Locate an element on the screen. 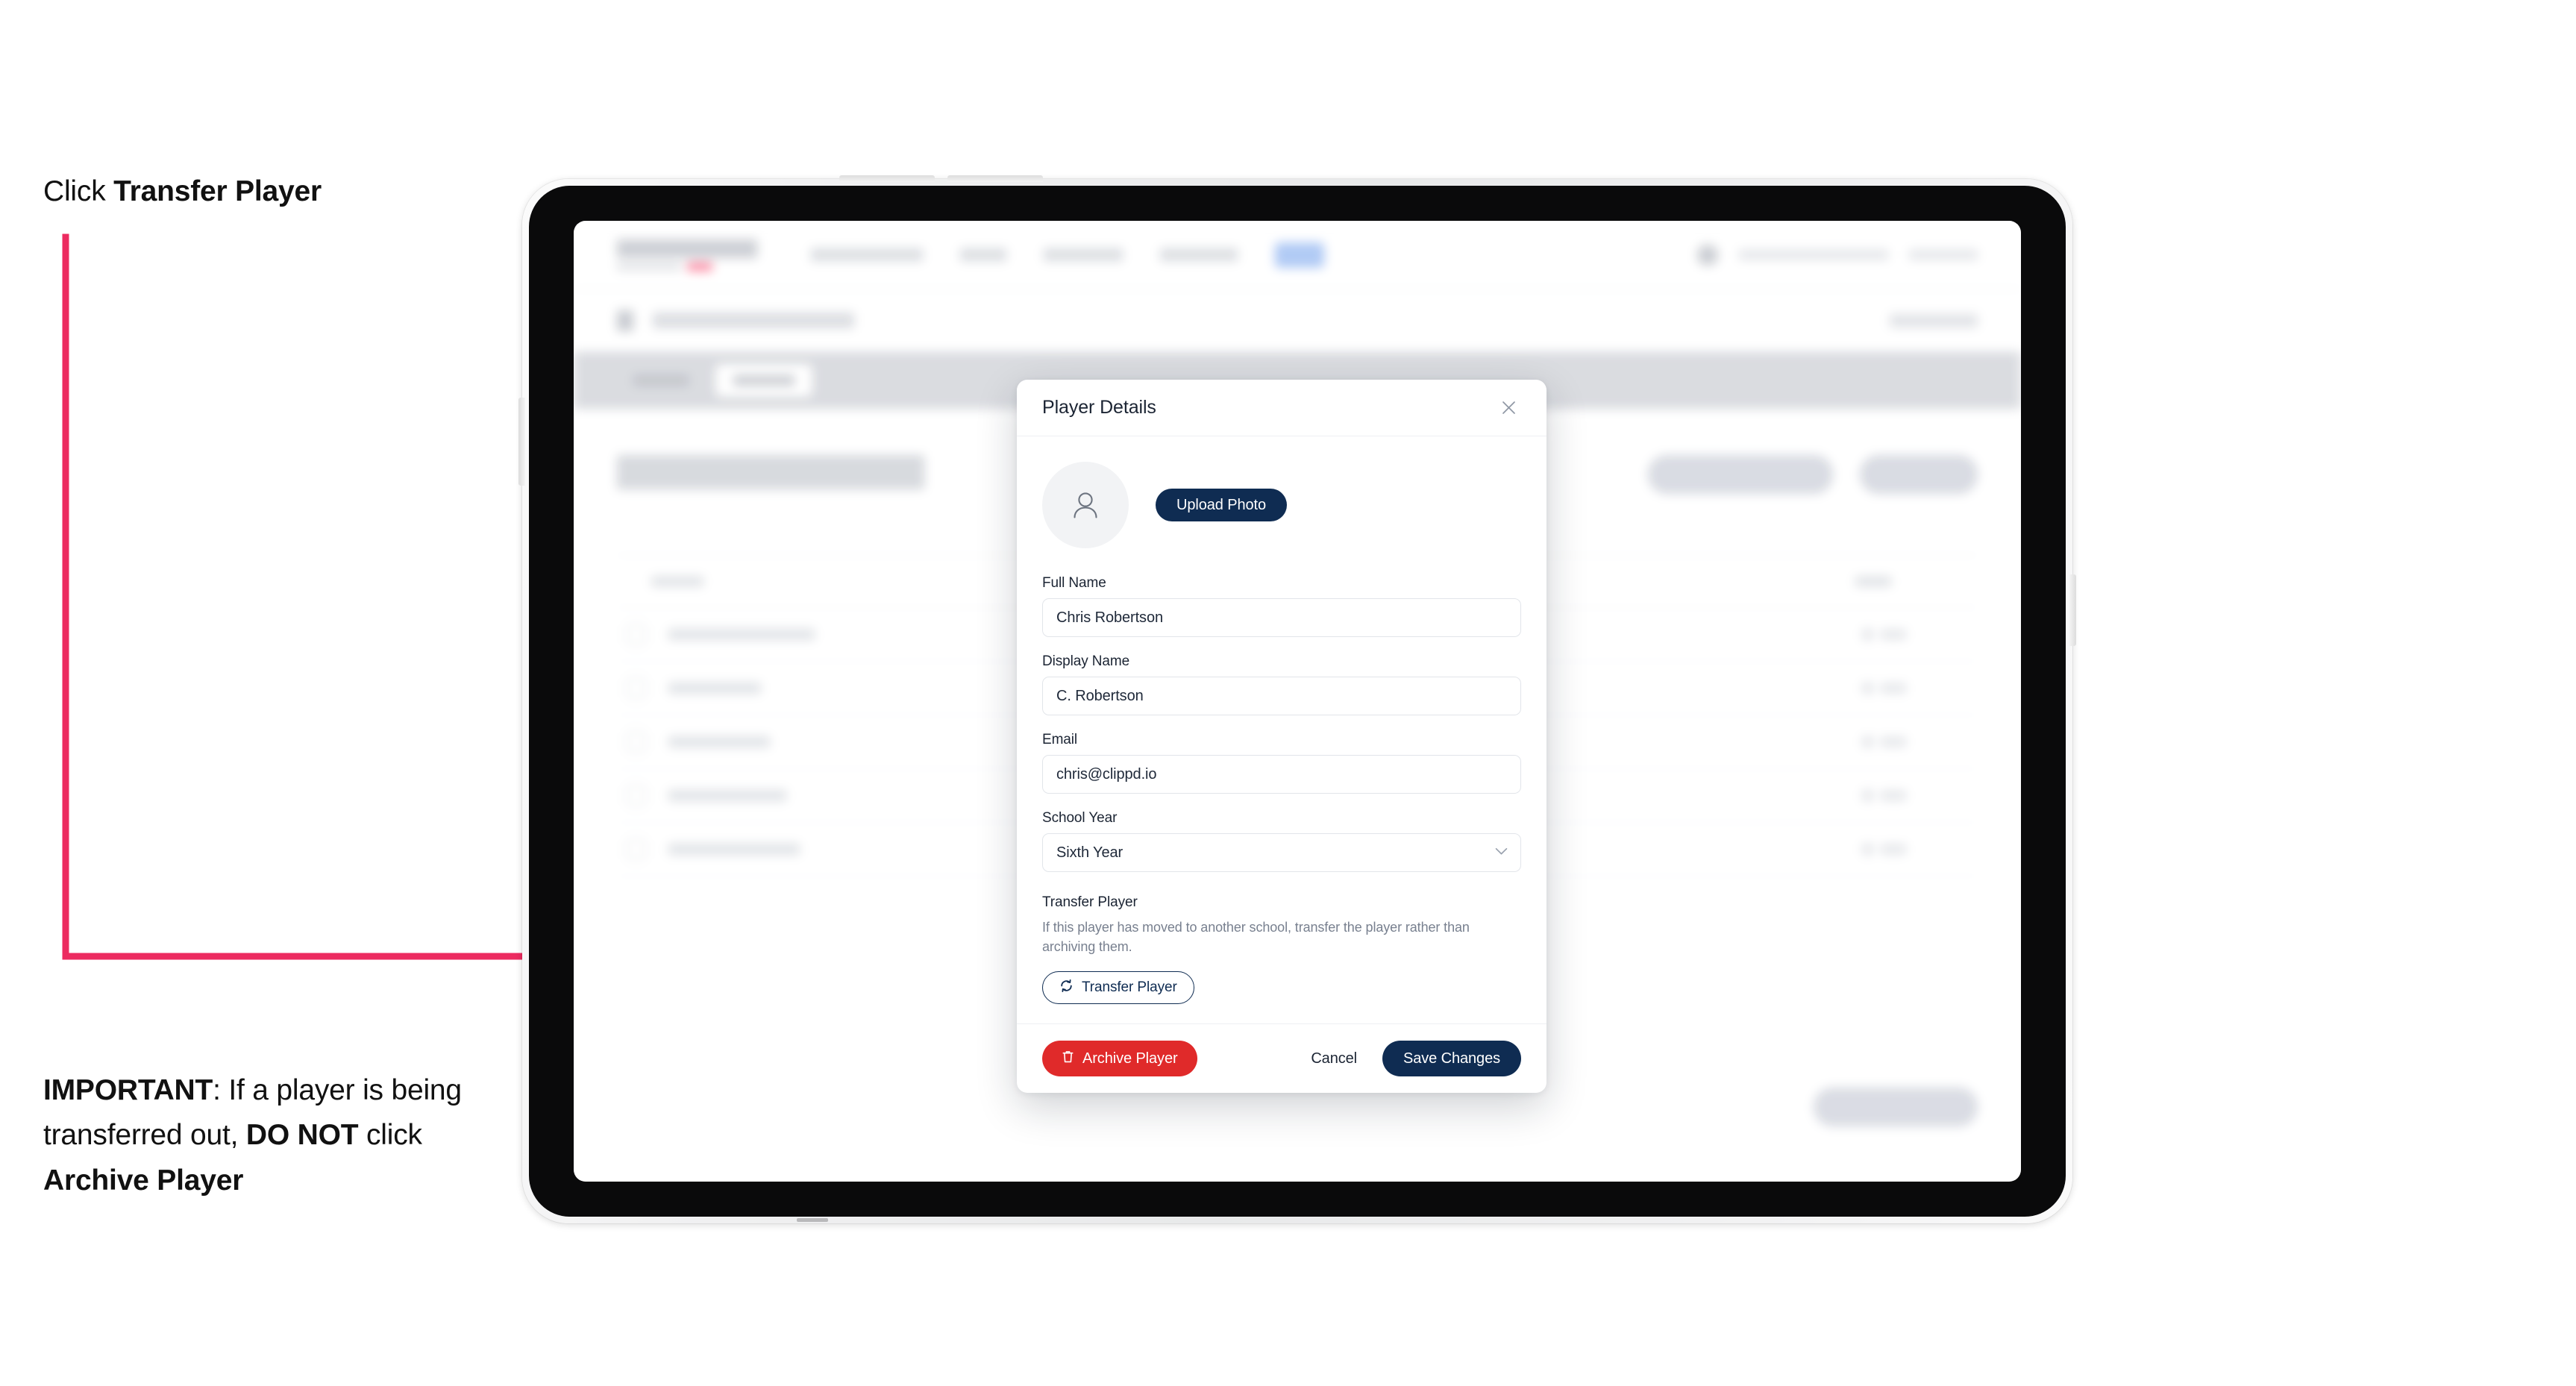  upload-photo-button: Upload Photo is located at coordinates (1222, 505).